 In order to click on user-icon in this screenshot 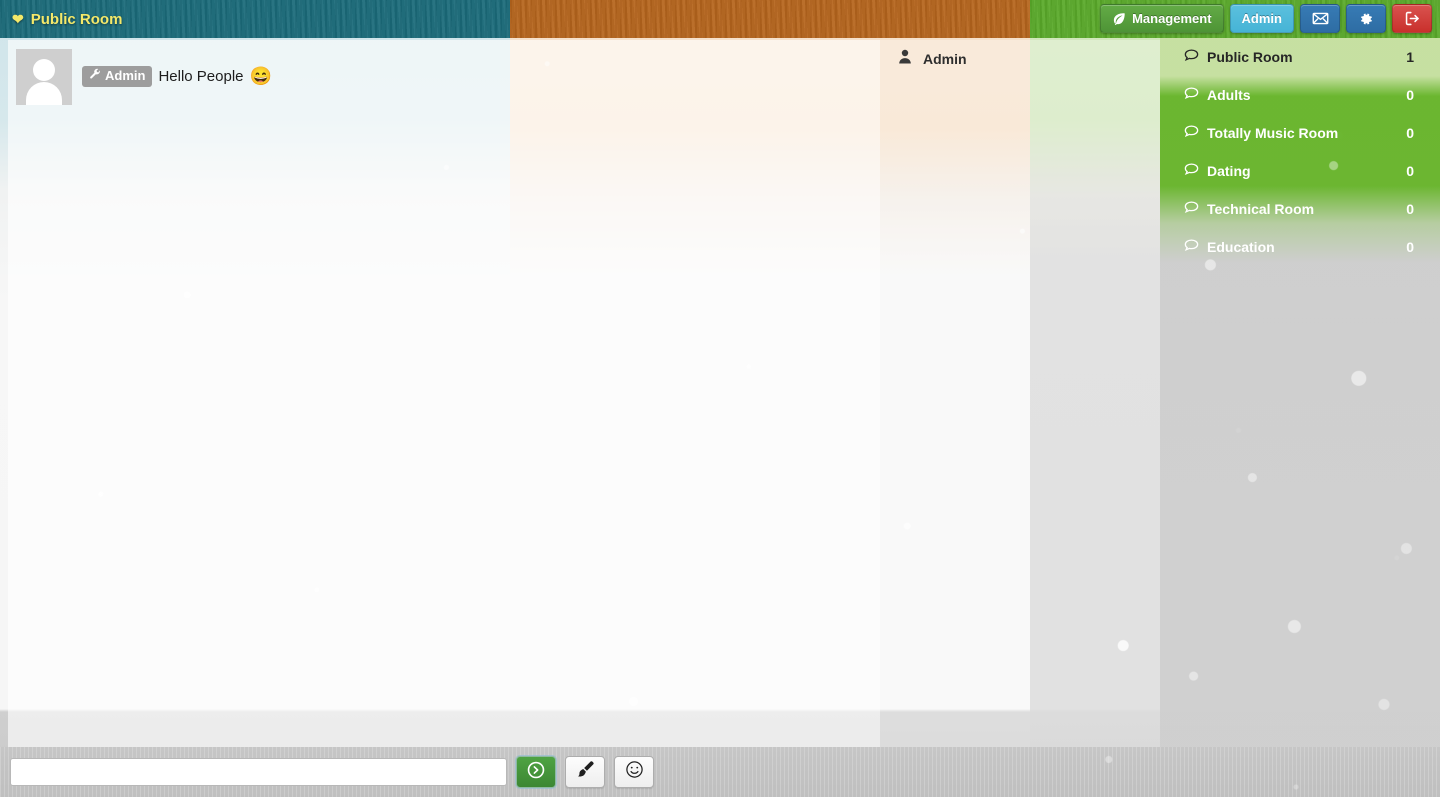, I will do `click(905, 59)`.